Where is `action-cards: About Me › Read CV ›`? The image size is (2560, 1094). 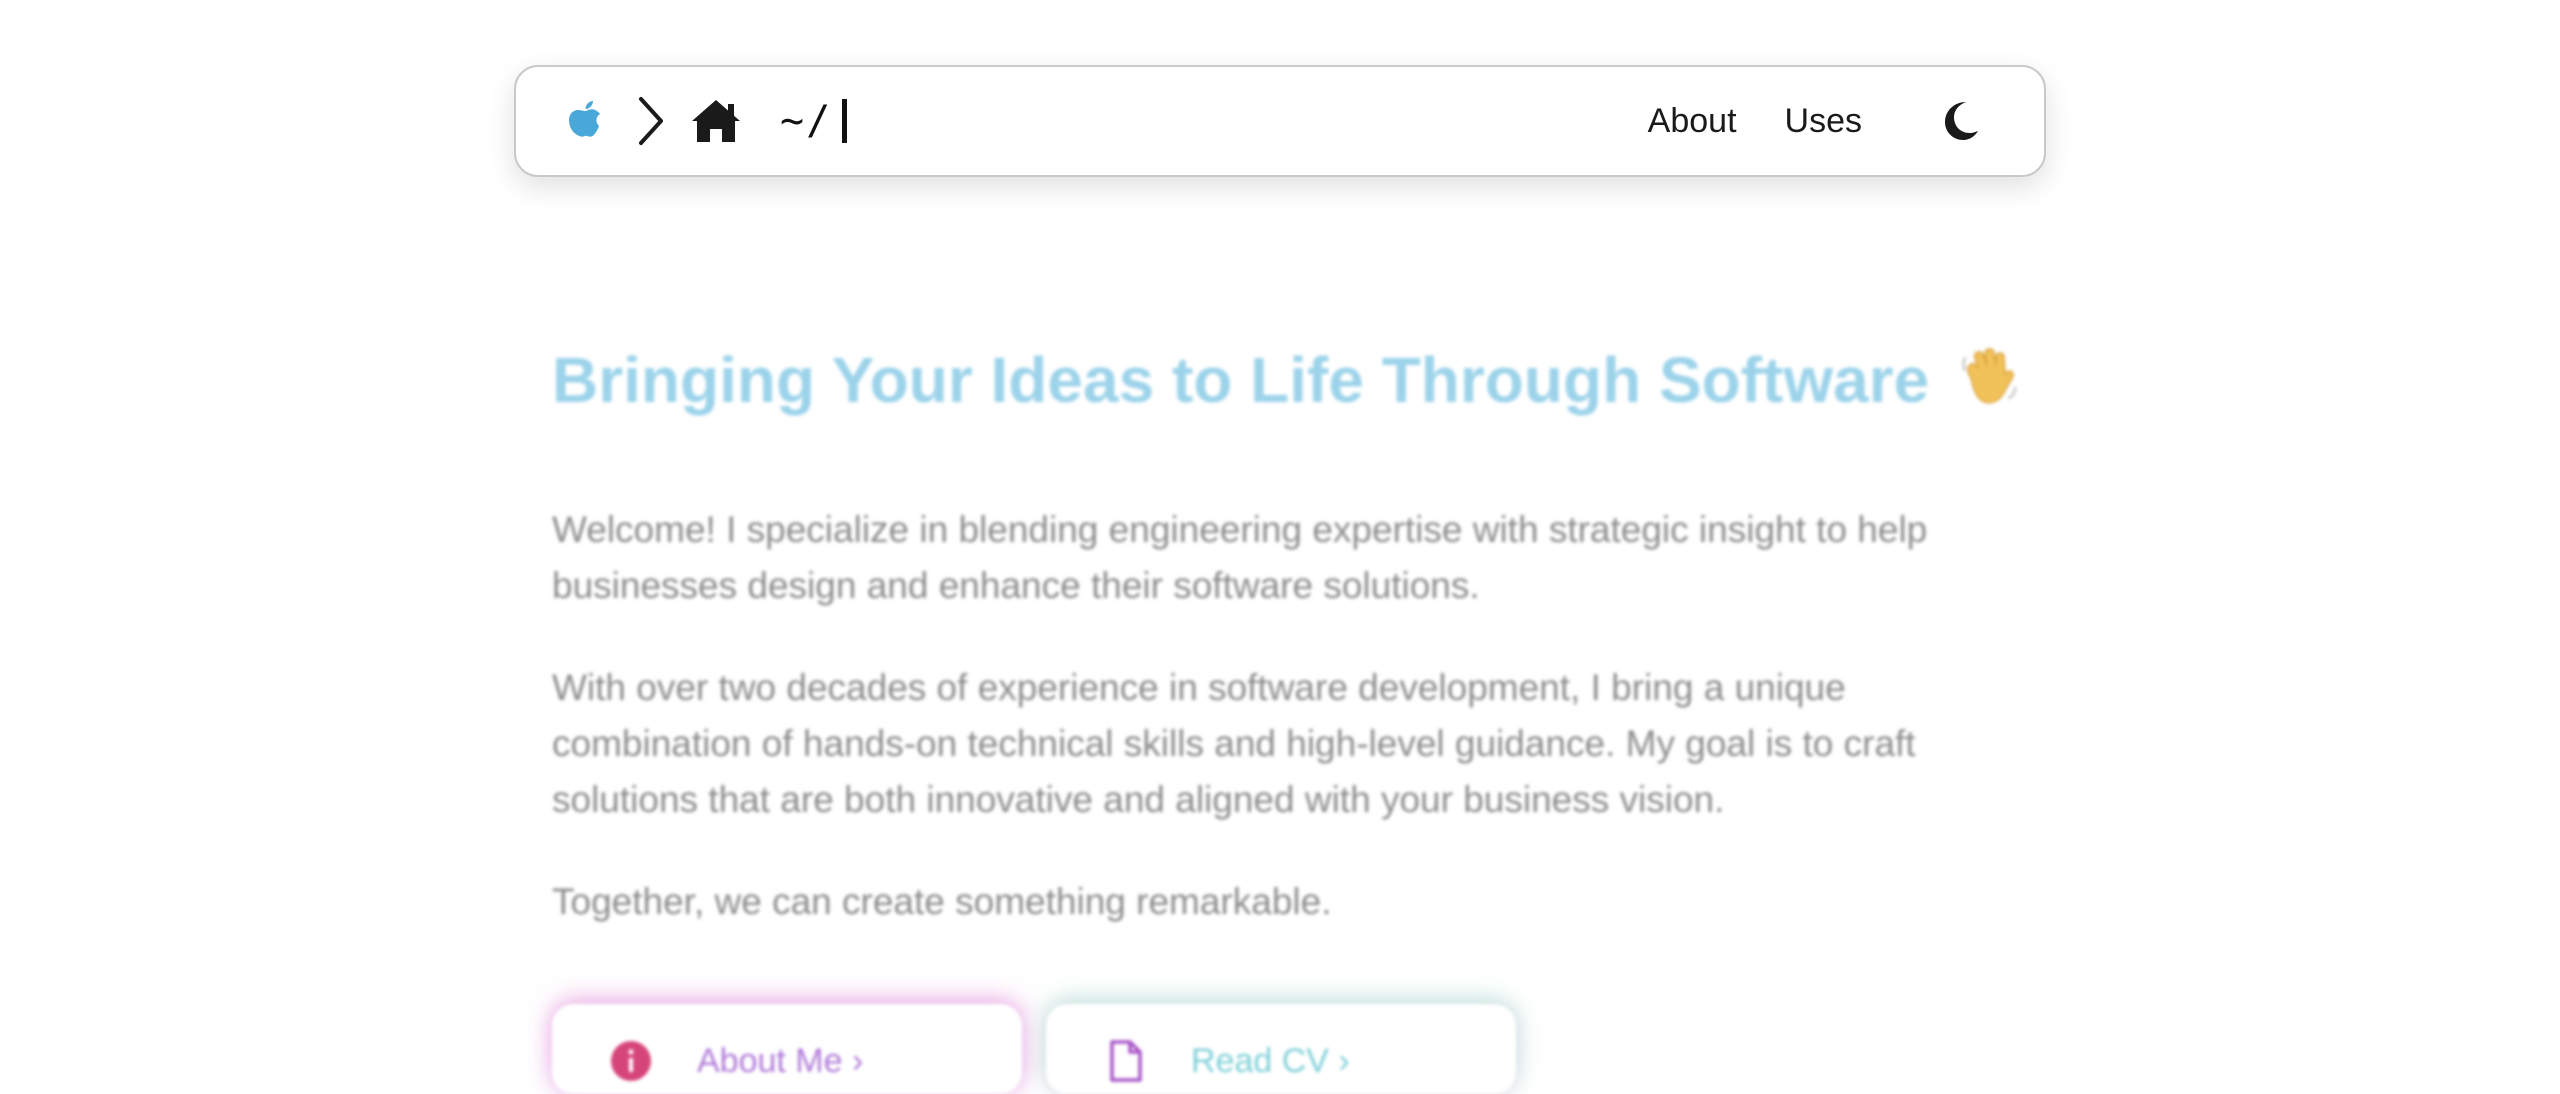 action-cards: About Me › Read CV › is located at coordinates (1052, 1049).